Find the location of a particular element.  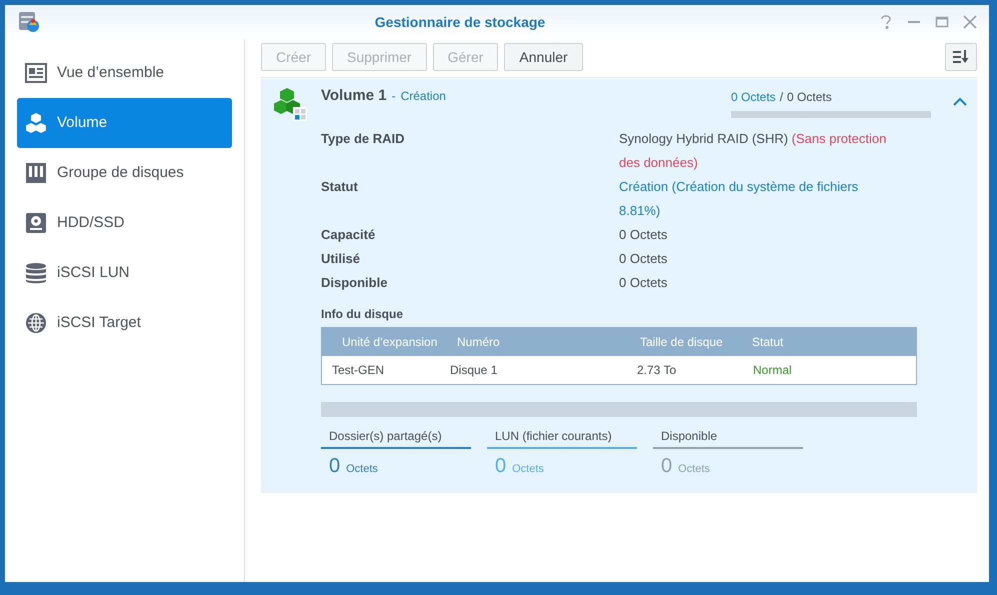

total-size: 0 Octets is located at coordinates (809, 97).